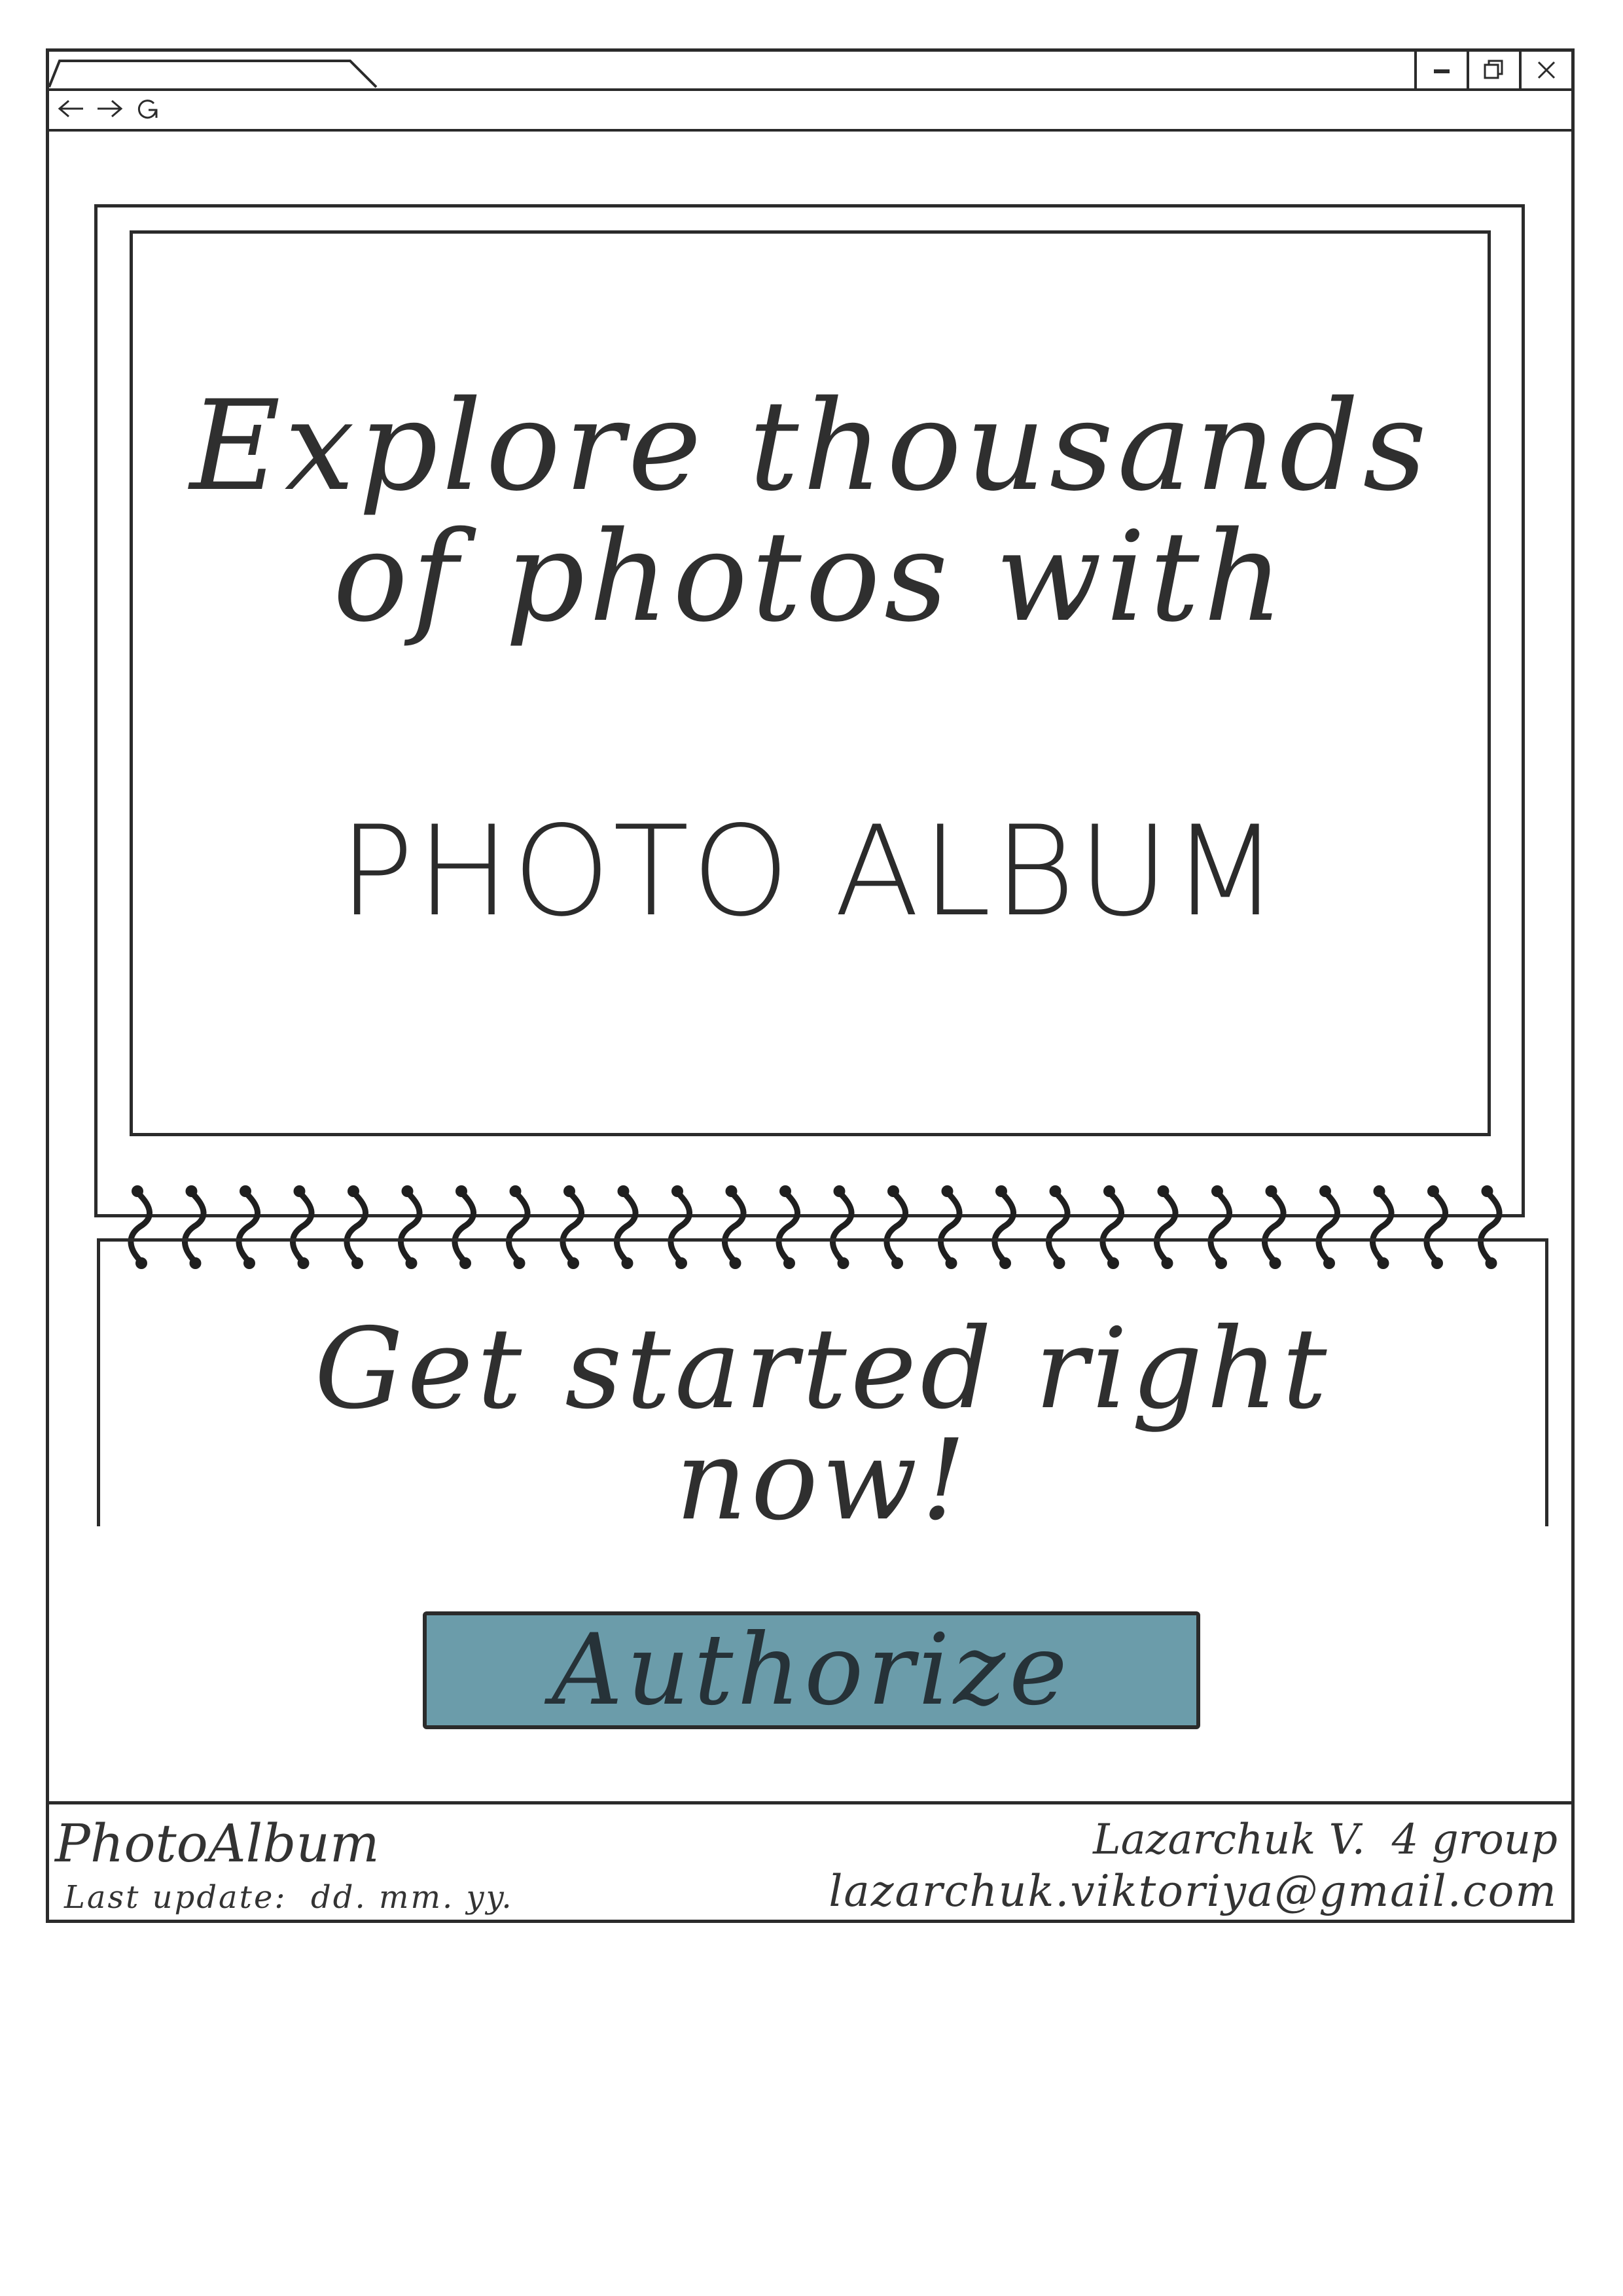 Image resolution: width=1623 pixels, height=2296 pixels. I want to click on close-button, so click(1545, 70).